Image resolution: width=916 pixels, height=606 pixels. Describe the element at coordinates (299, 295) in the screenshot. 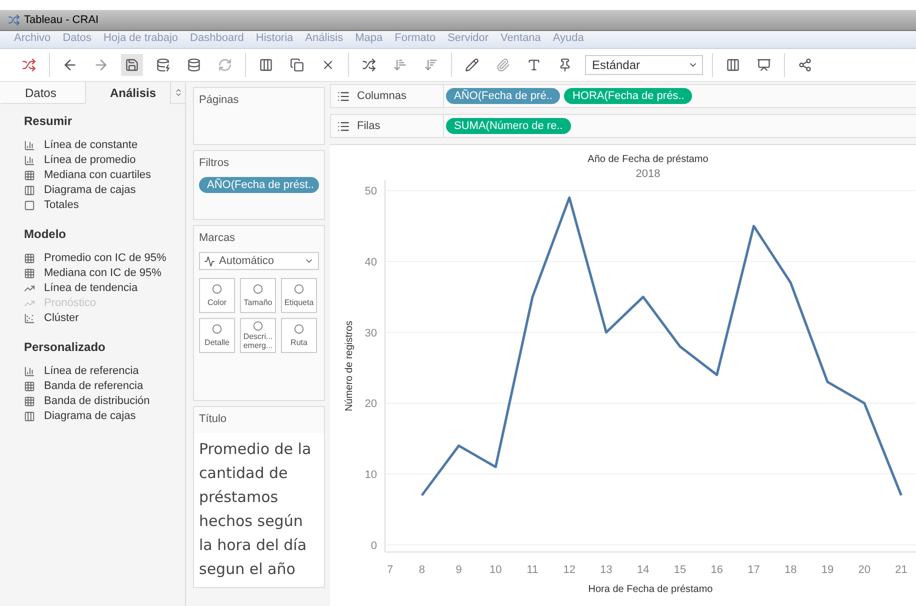

I see `mark-property-button: Etiqueta` at that location.